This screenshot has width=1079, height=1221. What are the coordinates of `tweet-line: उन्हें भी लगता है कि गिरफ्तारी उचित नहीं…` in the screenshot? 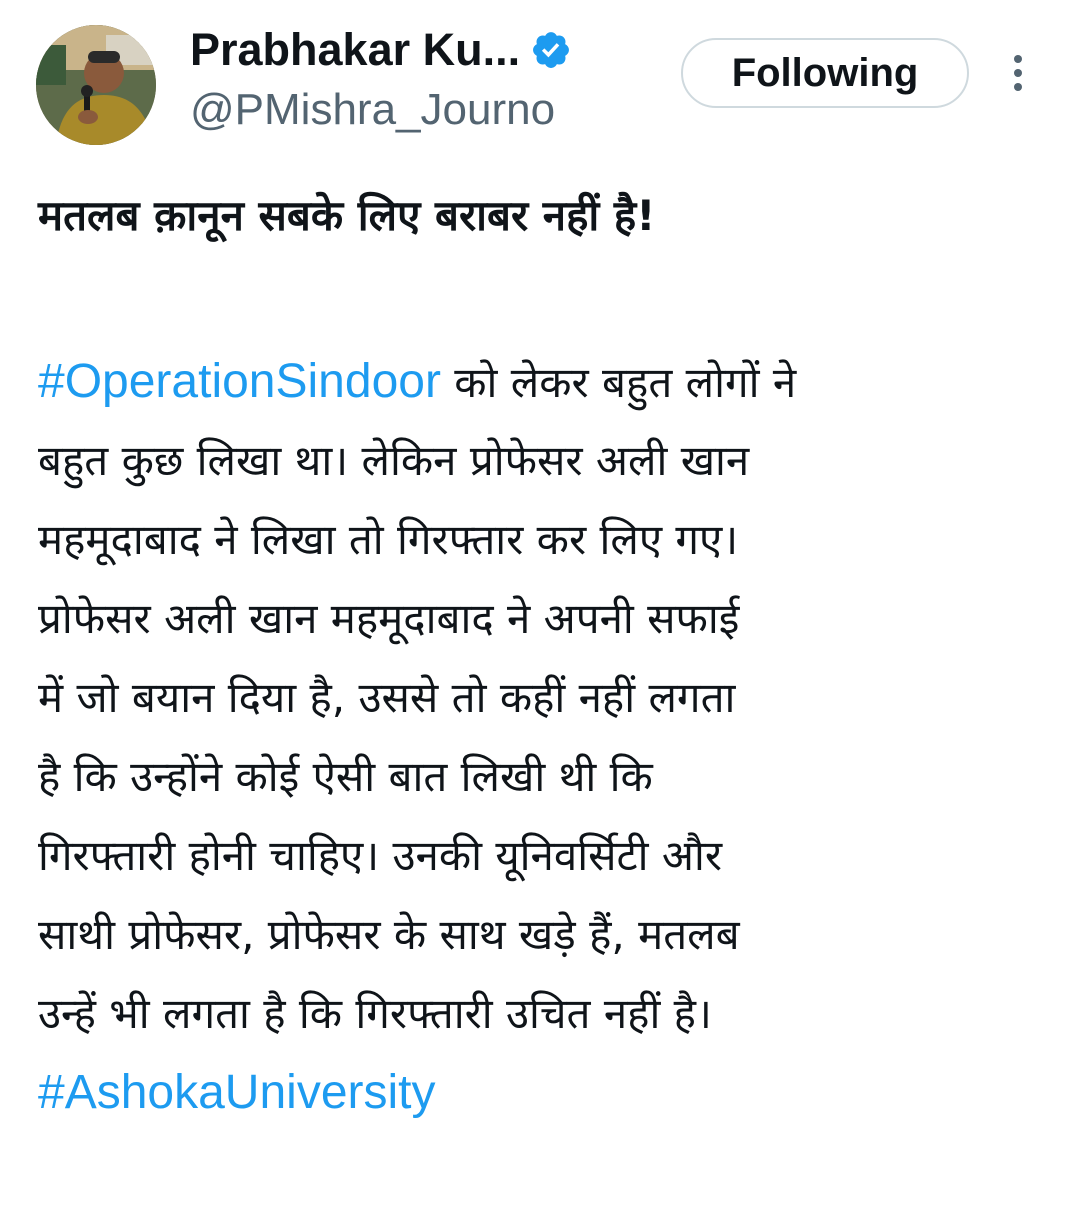 It's located at (375, 1013).